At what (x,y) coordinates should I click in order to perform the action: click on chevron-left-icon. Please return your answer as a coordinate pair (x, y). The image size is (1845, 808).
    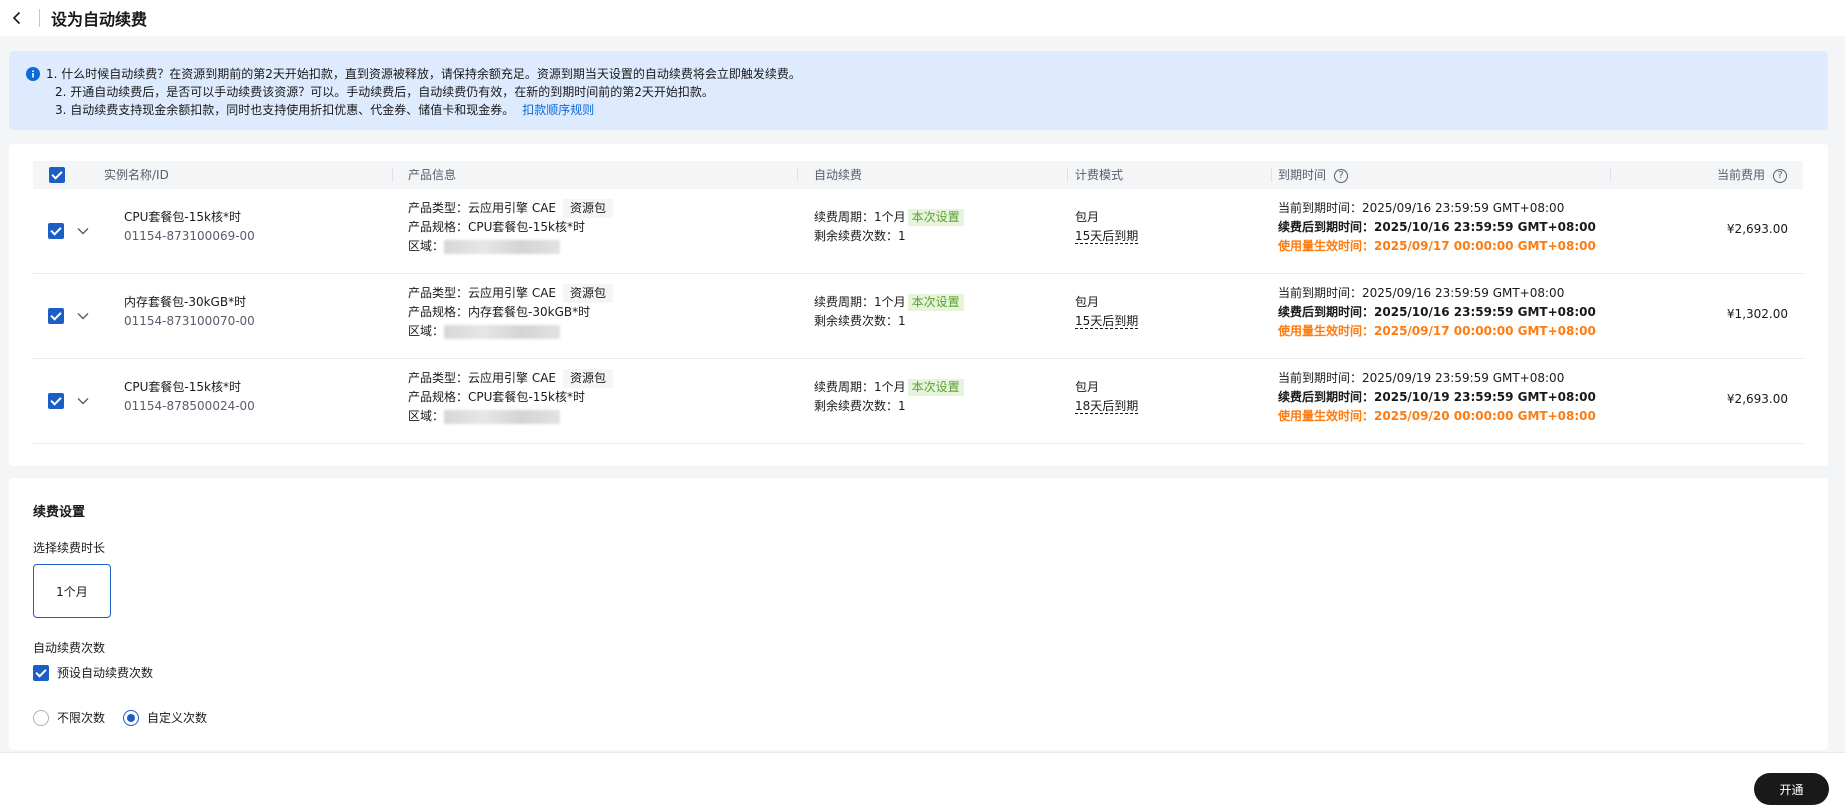
    Looking at the image, I should click on (16, 18).